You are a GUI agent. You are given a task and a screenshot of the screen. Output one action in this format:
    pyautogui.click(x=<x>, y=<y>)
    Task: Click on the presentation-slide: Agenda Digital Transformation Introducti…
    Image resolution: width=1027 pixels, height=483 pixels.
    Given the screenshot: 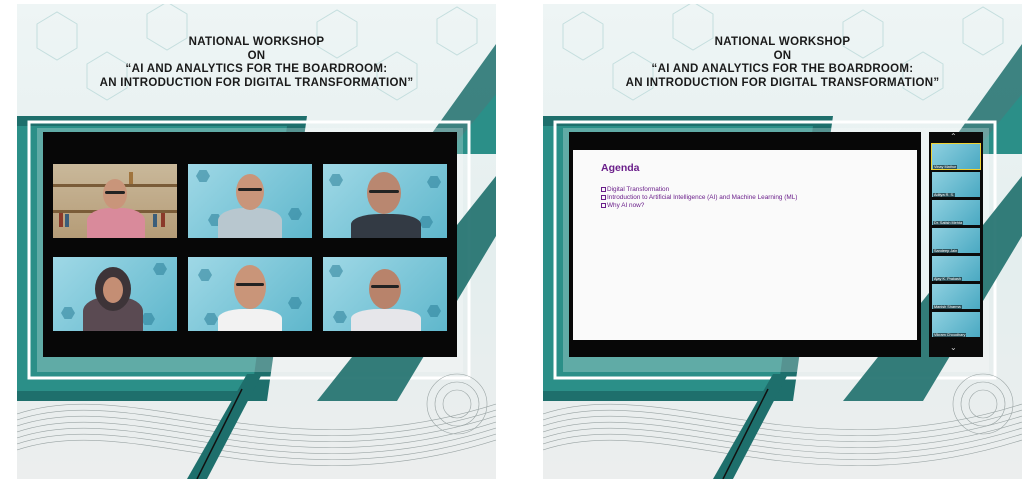 What is the action you would take?
    pyautogui.click(x=745, y=245)
    